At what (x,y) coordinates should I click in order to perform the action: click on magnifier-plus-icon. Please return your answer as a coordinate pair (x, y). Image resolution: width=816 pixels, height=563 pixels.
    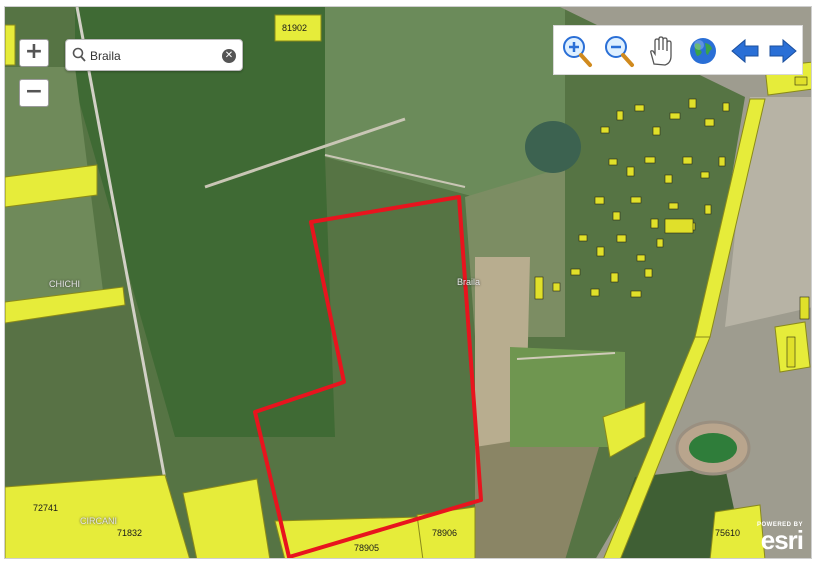
    Looking at the image, I should click on (577, 51).